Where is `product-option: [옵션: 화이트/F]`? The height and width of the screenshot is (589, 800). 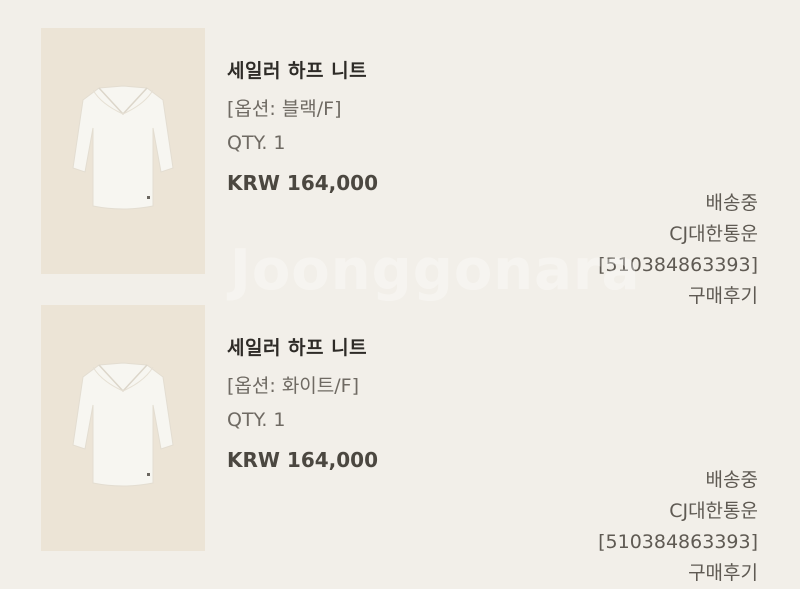
product-option: [옵션: 화이트/F] is located at coordinates (293, 386).